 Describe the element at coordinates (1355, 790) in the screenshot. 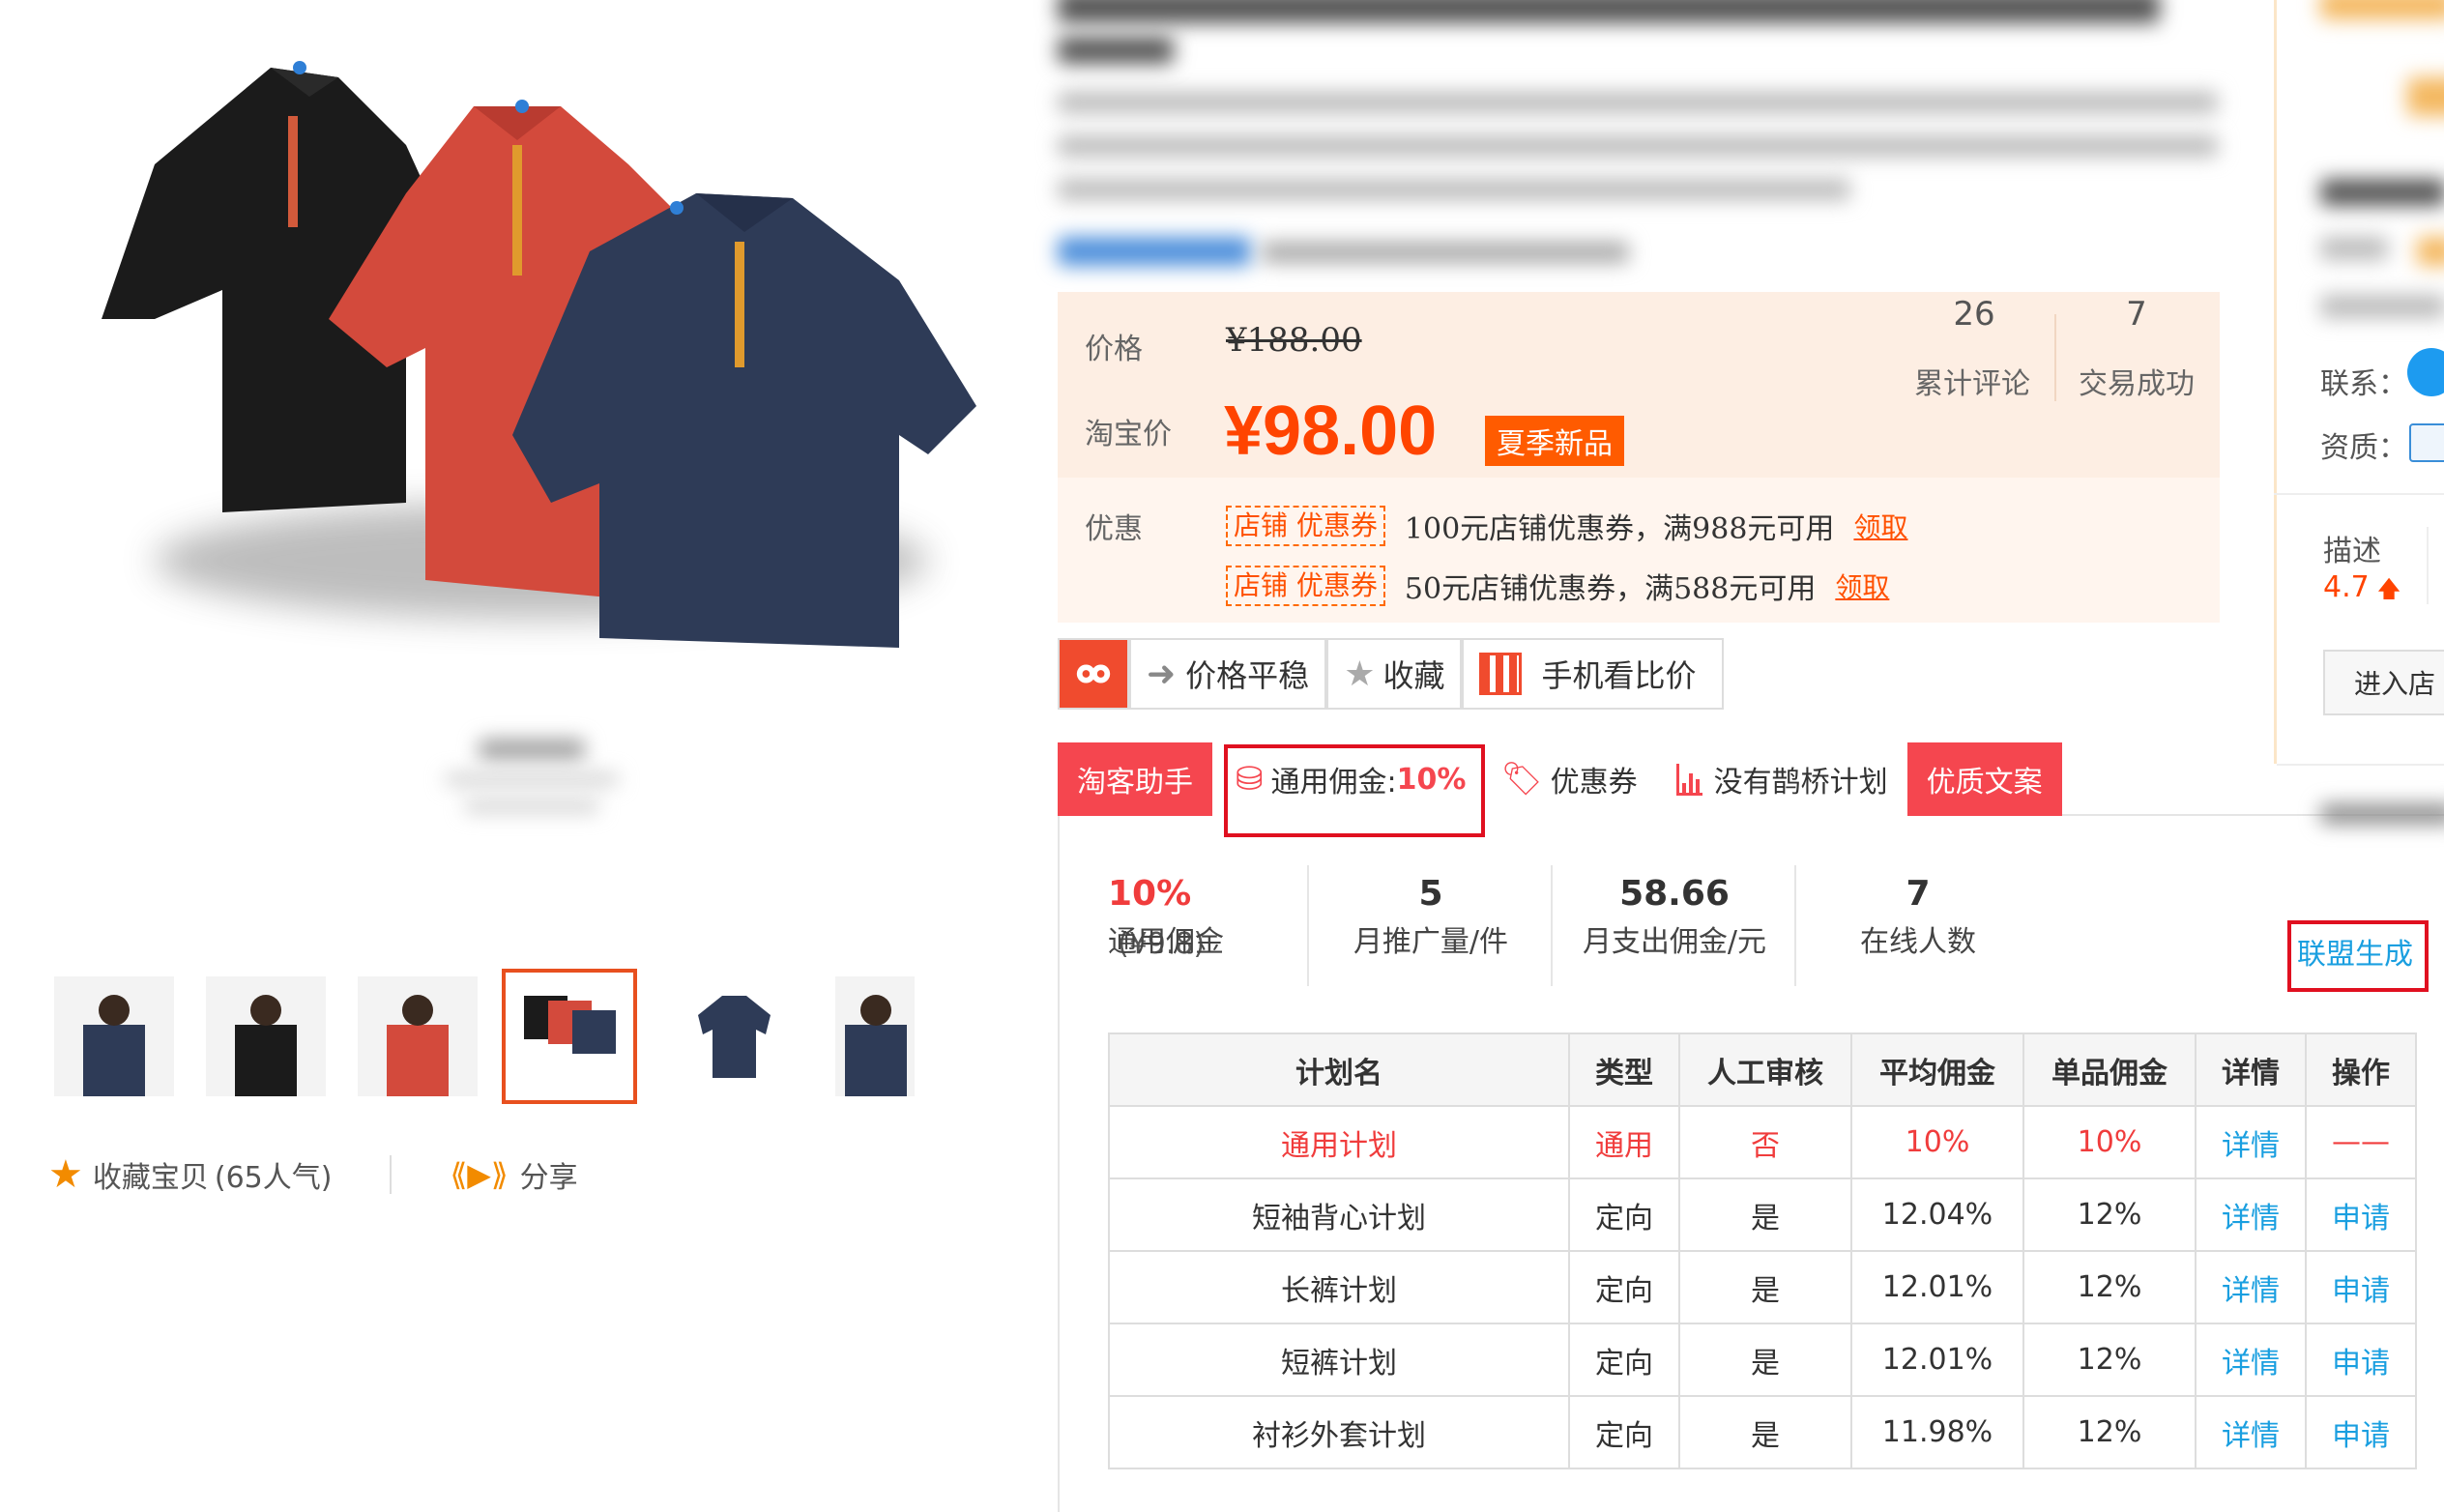

I see `commission-highlight-box` at that location.